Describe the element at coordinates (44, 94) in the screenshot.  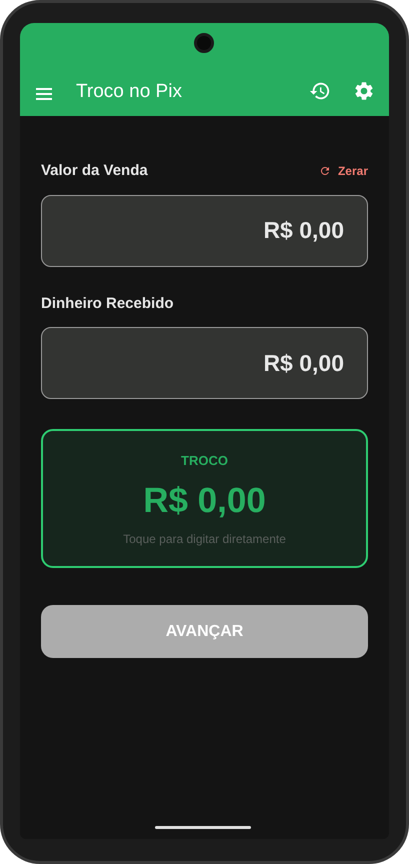
I see `menu-icon` at that location.